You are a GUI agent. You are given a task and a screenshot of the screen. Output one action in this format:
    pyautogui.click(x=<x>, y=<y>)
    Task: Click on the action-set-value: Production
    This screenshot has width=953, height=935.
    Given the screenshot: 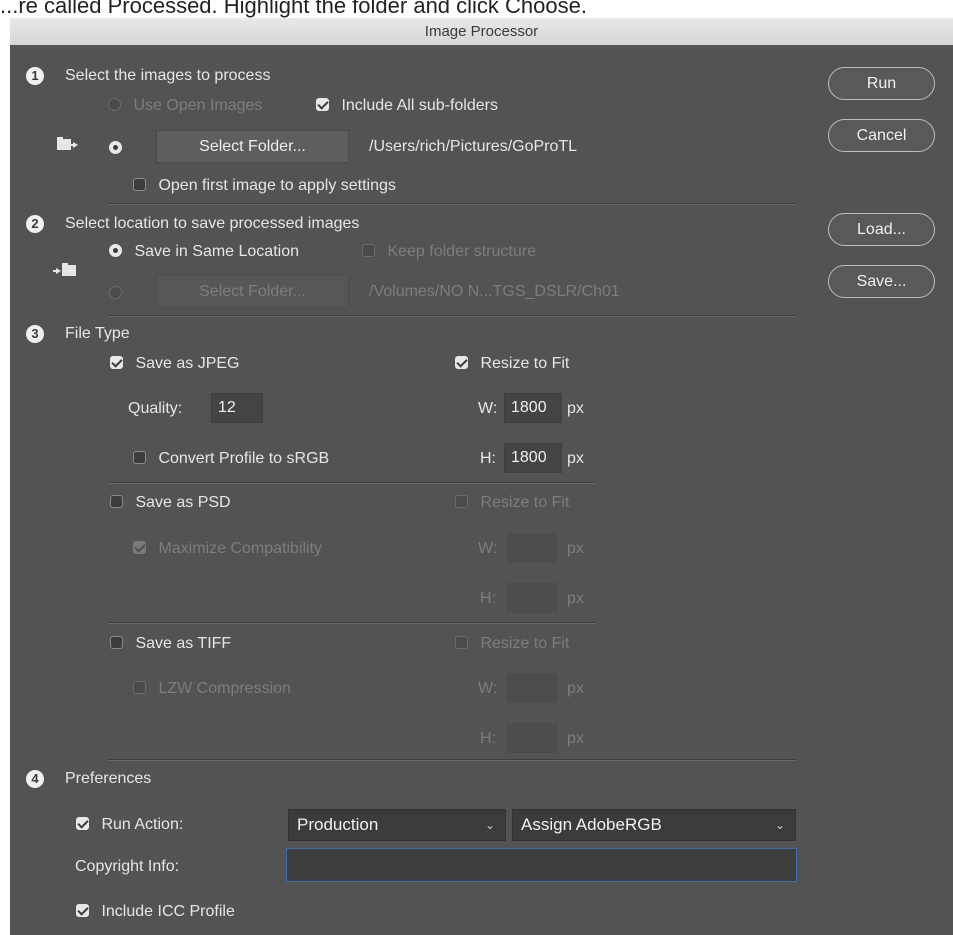 What is the action you would take?
    pyautogui.click(x=338, y=824)
    